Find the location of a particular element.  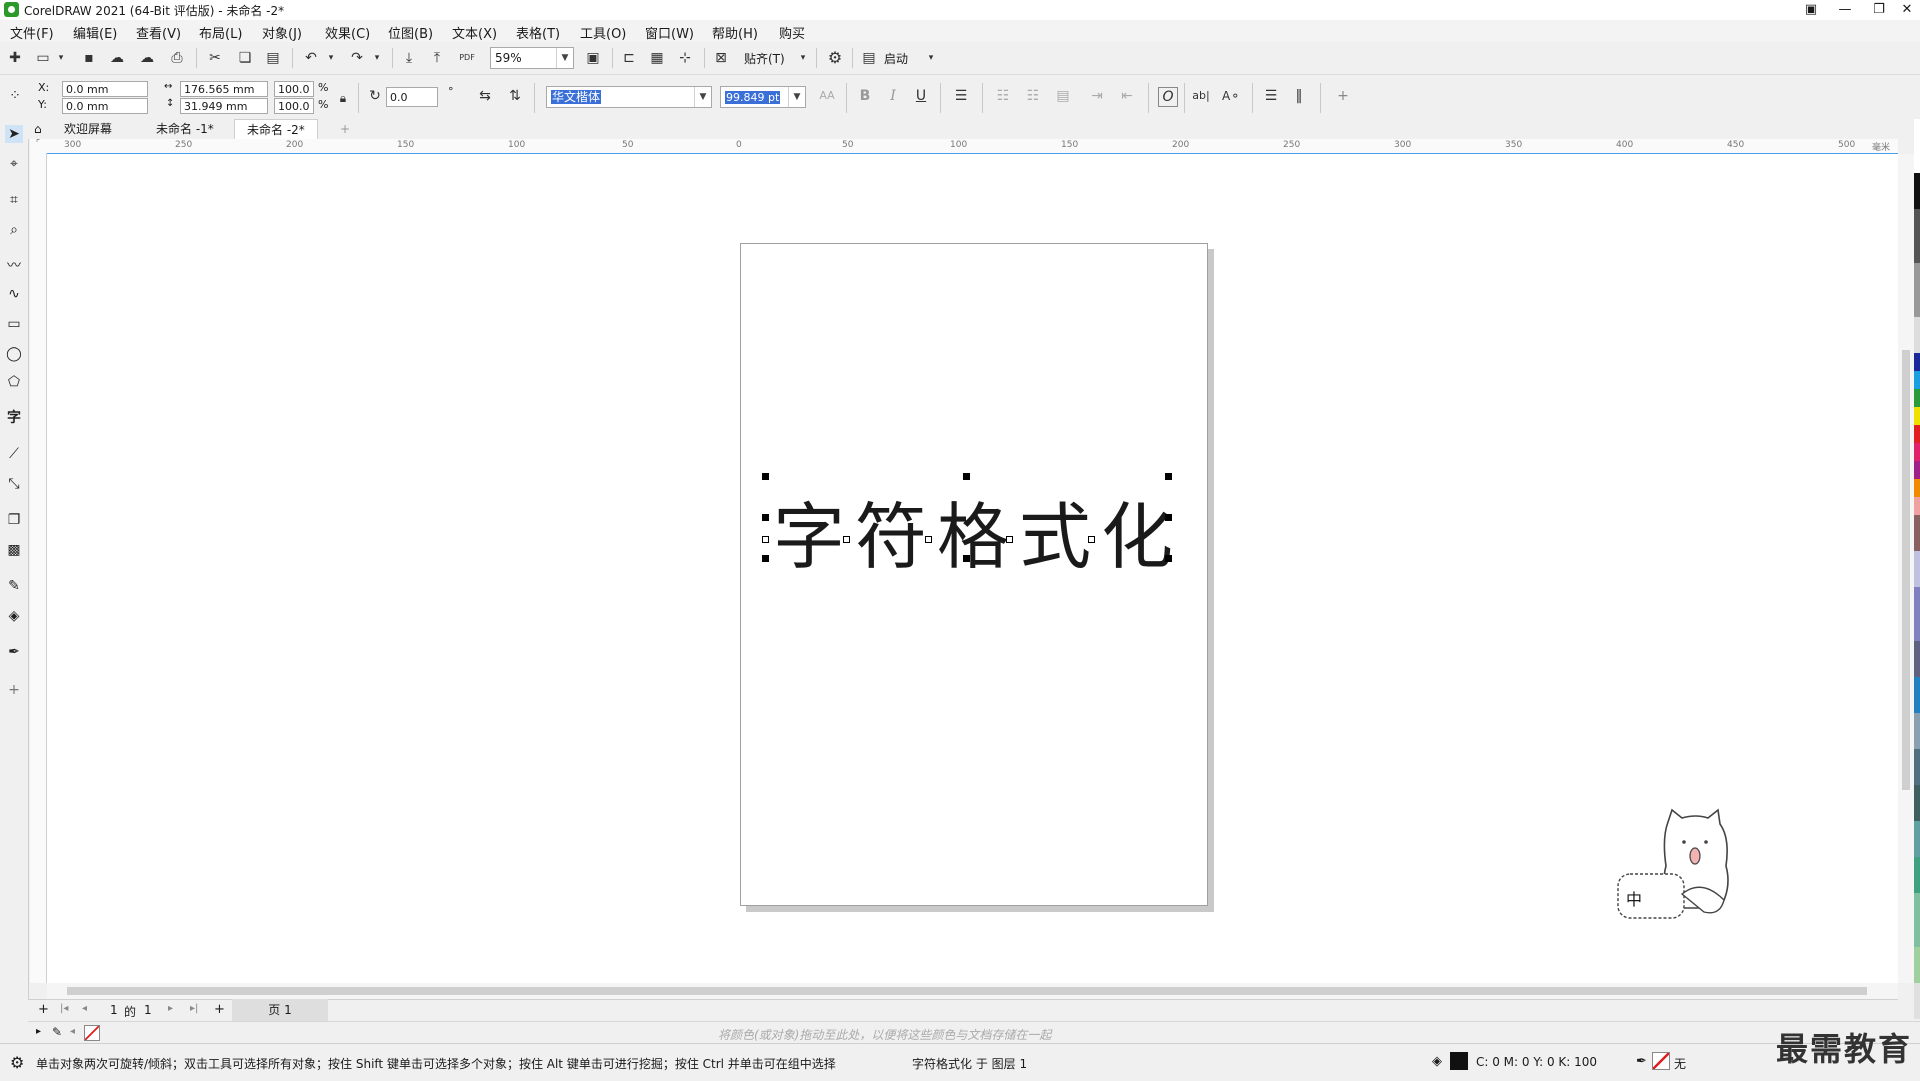

tab-untitled-1: 未命名 -1* is located at coordinates (185, 129).